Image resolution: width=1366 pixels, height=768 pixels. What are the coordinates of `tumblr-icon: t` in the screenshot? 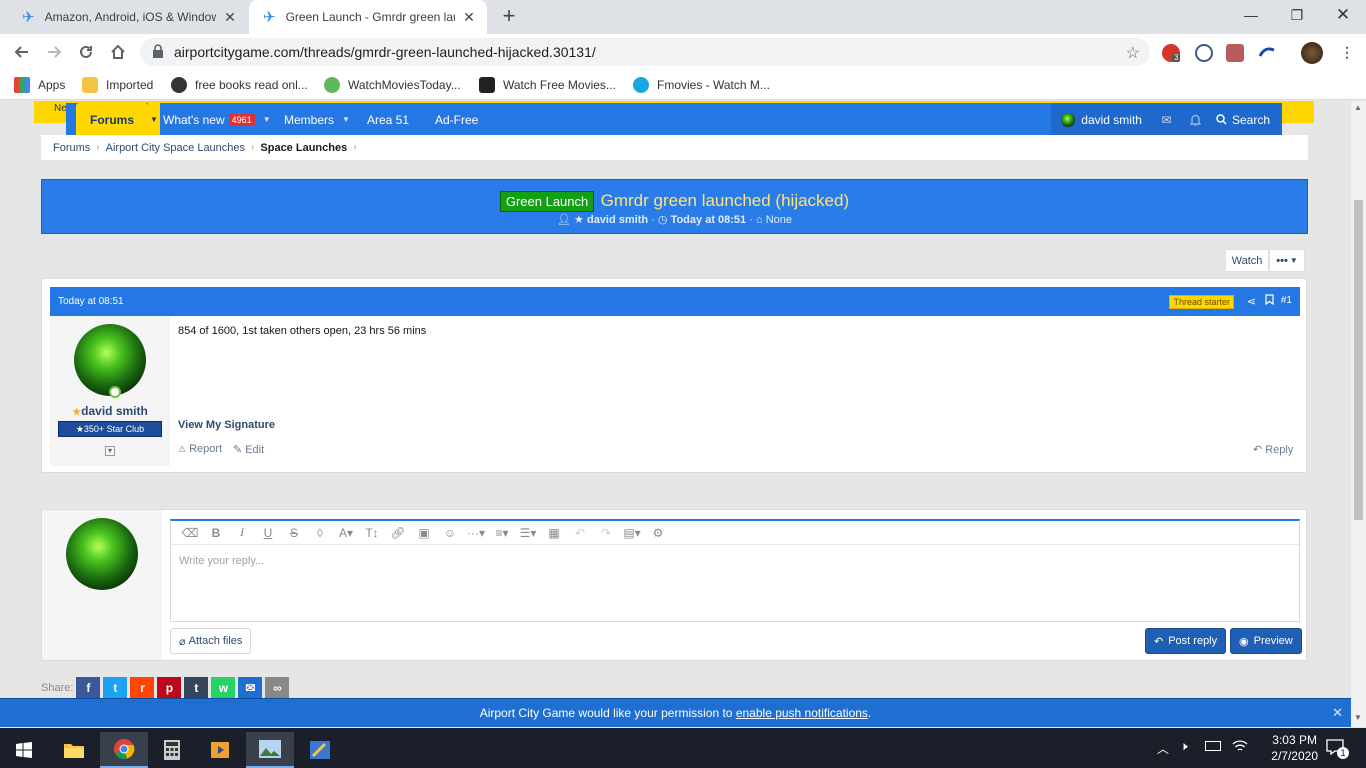 It's located at (196, 687).